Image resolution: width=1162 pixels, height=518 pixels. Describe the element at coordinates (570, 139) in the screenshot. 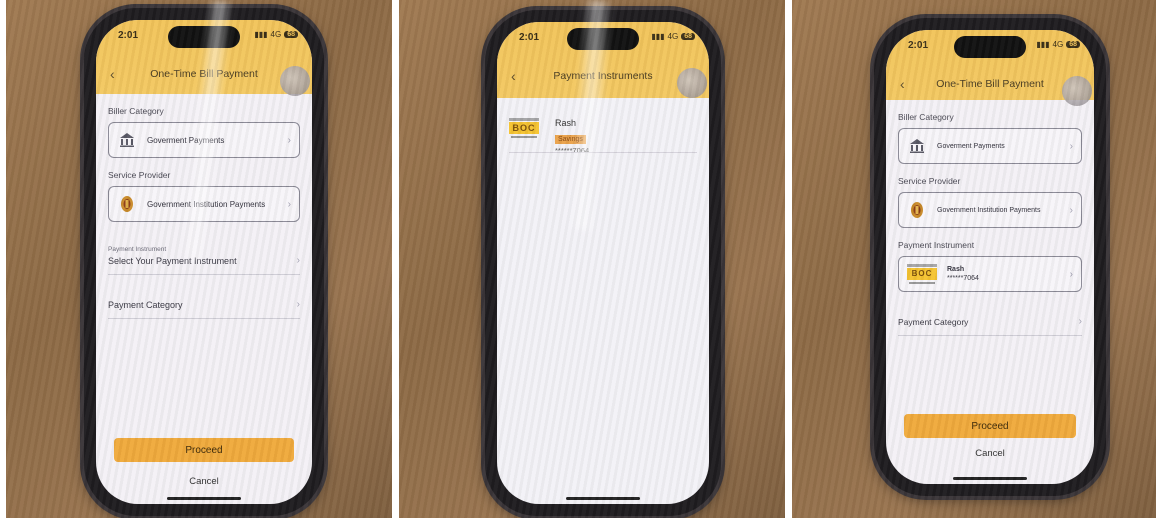

I see `account-type-badge: Savings` at that location.